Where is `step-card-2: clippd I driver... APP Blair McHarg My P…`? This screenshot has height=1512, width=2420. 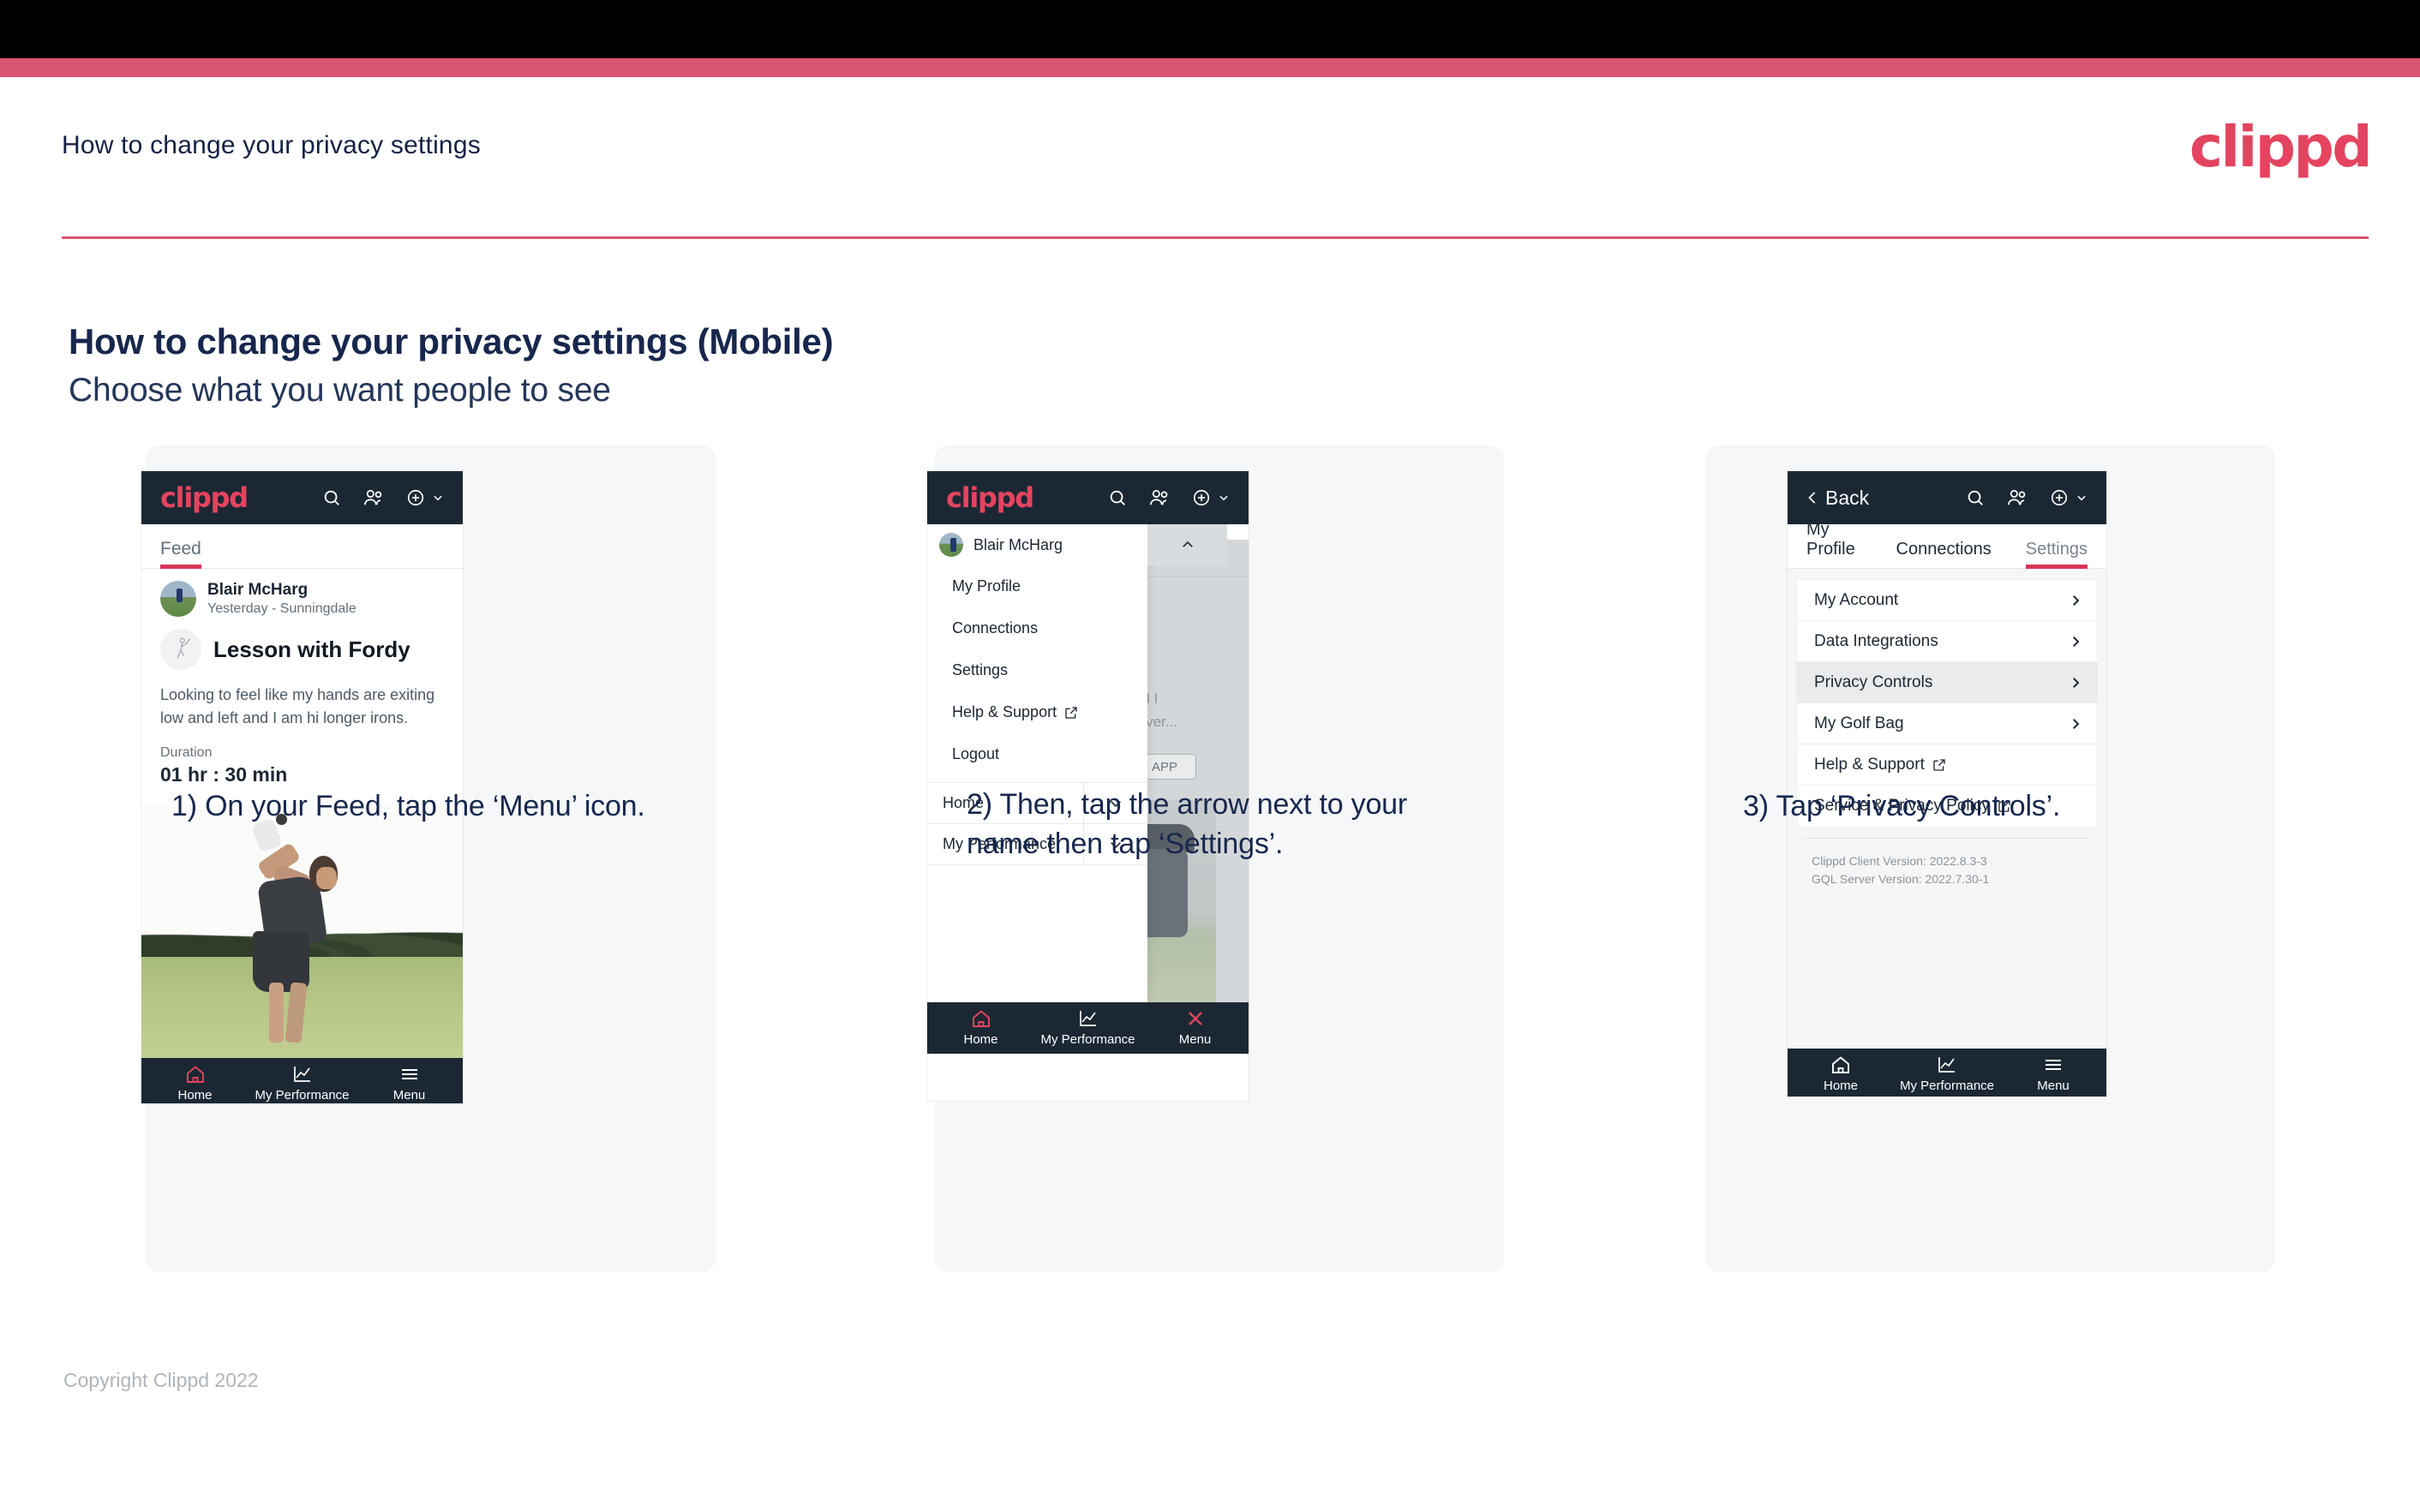
step-card-2: clippd I driver... APP Blair McHarg My P… is located at coordinates (1215, 858).